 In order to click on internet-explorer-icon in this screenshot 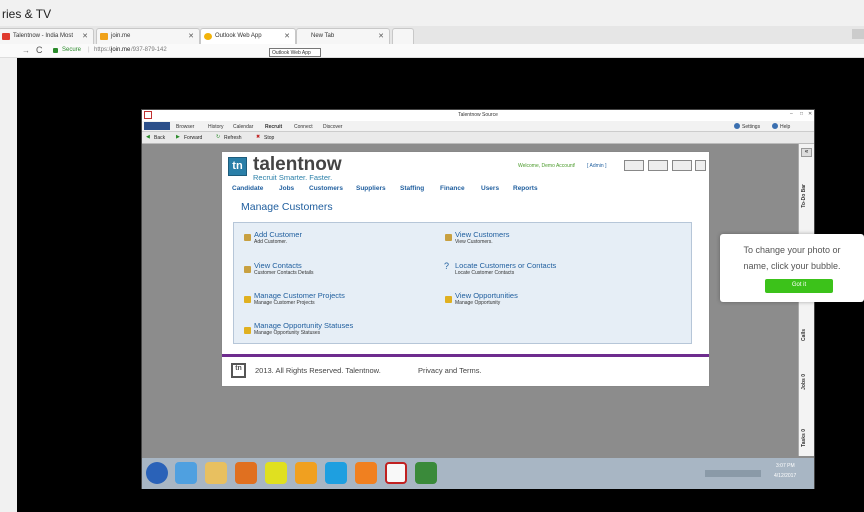, I will do `click(186, 473)`.